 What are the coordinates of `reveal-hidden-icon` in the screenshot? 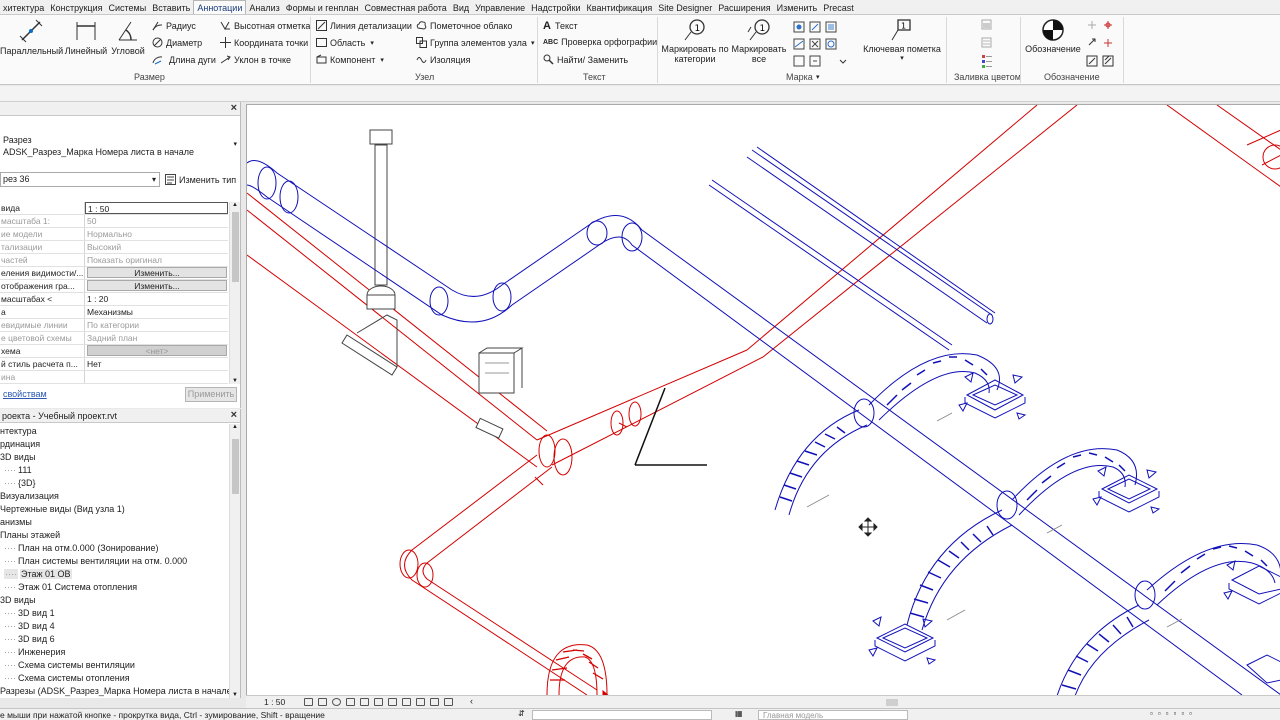 It's located at (420, 702).